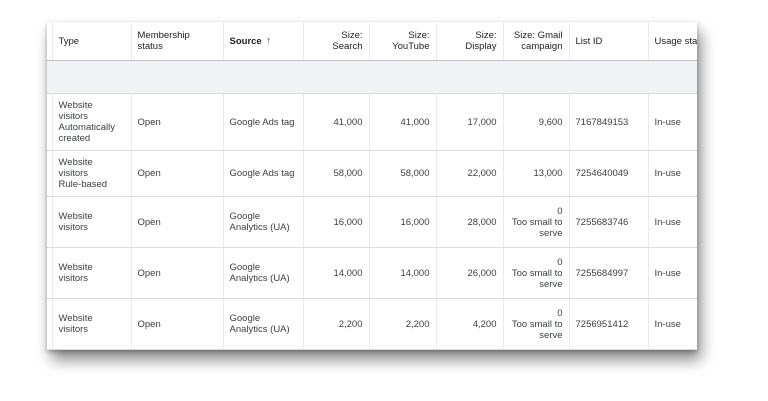 The height and width of the screenshot is (401, 768). What do you see at coordinates (609, 324) in the screenshot?
I see `cell-list-id: 7256951412` at bounding box center [609, 324].